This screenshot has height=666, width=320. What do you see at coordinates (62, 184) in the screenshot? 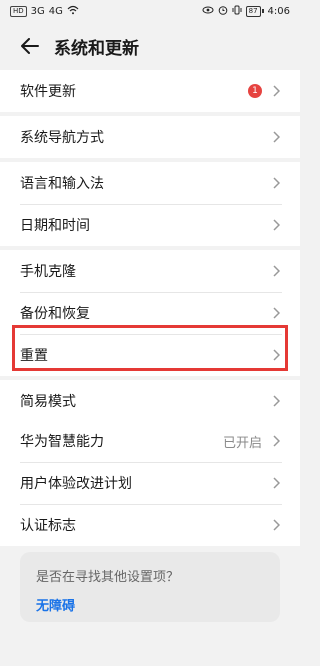
I see `language-input-label: 语言和输入法` at bounding box center [62, 184].